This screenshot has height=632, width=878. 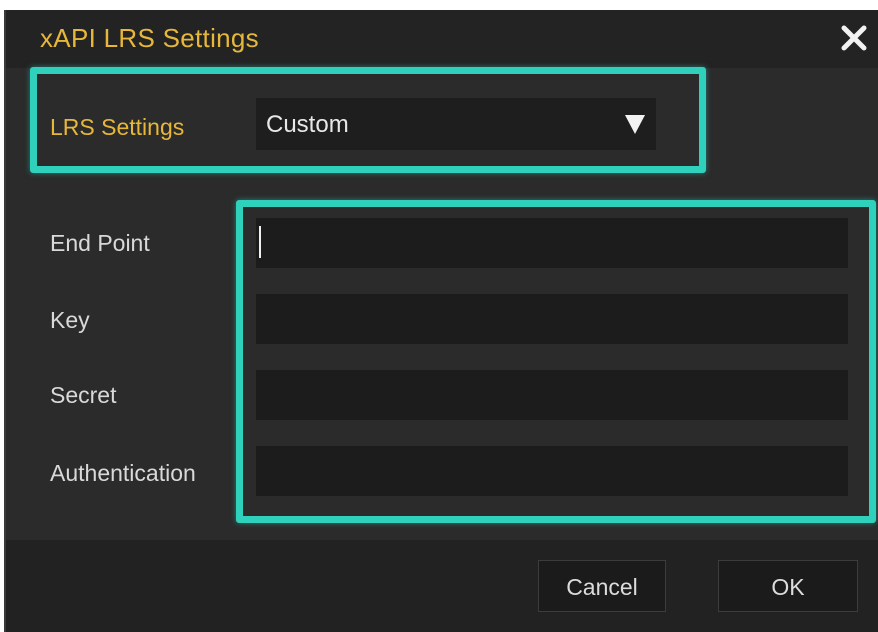 I want to click on authentication-label: Authentication, so click(x=123, y=473).